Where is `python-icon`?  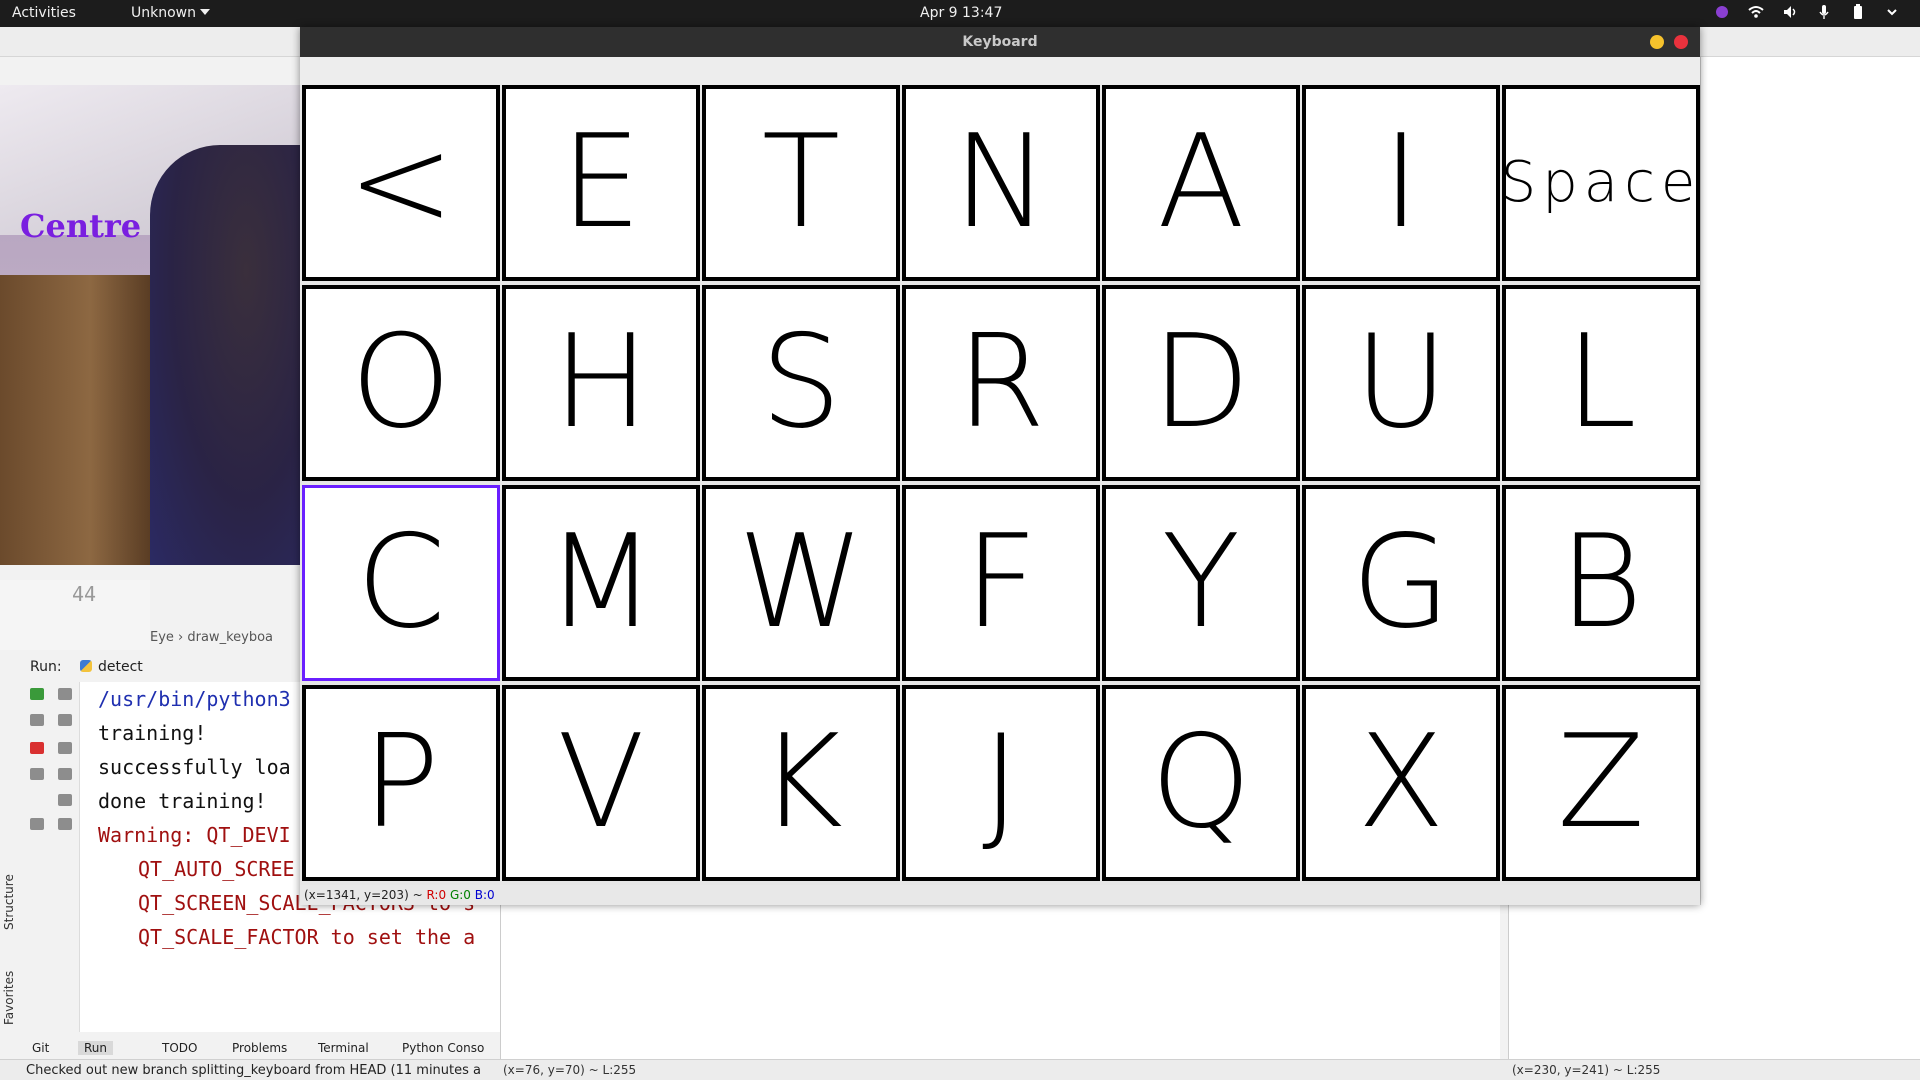 python-icon is located at coordinates (86, 666).